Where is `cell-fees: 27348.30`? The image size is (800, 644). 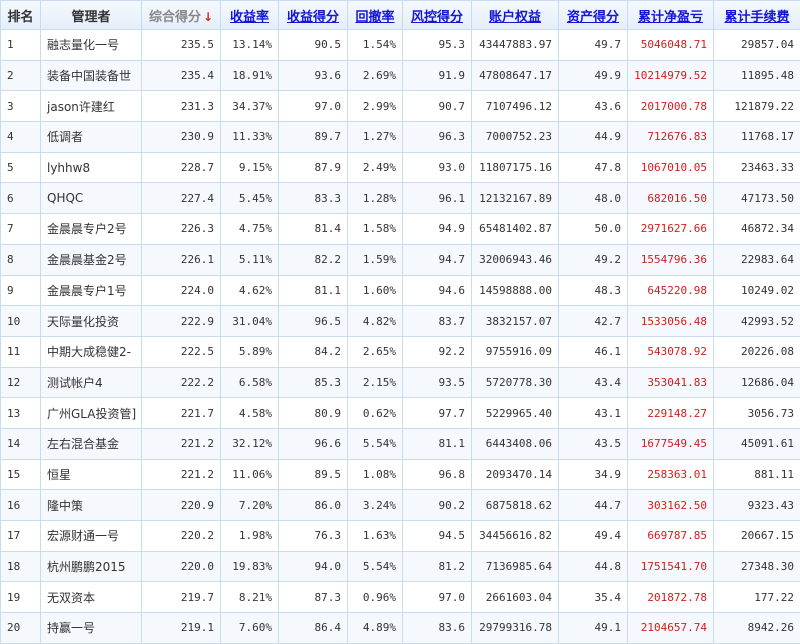
cell-fees: 27348.30 is located at coordinates (757, 566).